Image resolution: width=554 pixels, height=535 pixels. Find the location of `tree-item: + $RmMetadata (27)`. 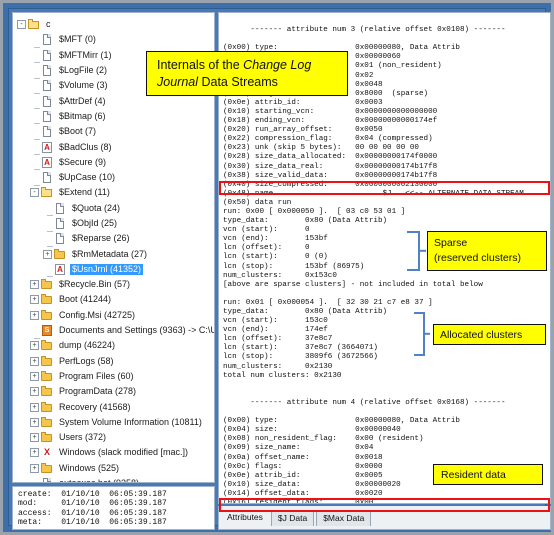

tree-item: + $RmMetadata (27) is located at coordinates (115, 253).